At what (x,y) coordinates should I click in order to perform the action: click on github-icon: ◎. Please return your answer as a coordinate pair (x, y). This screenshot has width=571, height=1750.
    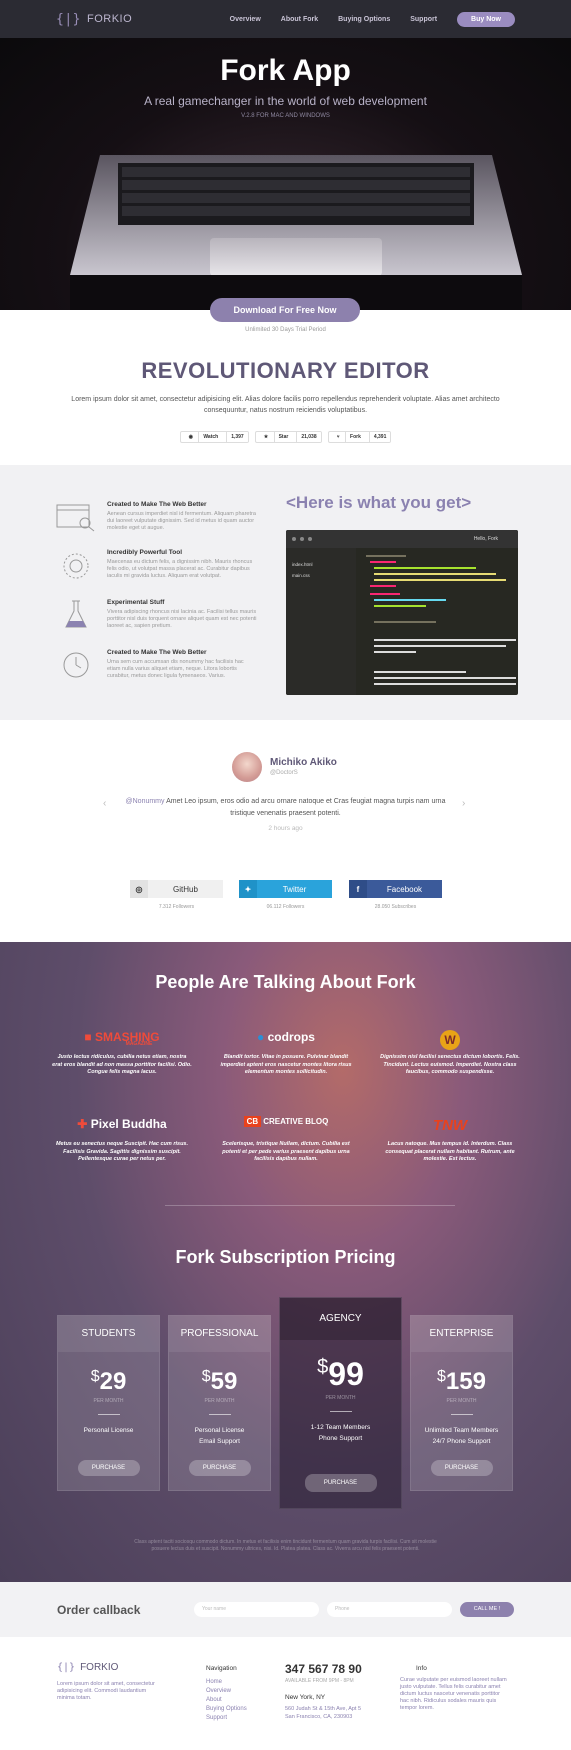
    Looking at the image, I should click on (139, 889).